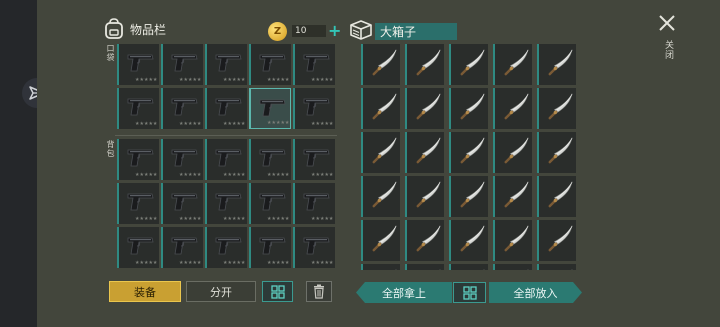 The width and height of the screenshot is (720, 327). I want to click on sort-chest-button, so click(469, 292).